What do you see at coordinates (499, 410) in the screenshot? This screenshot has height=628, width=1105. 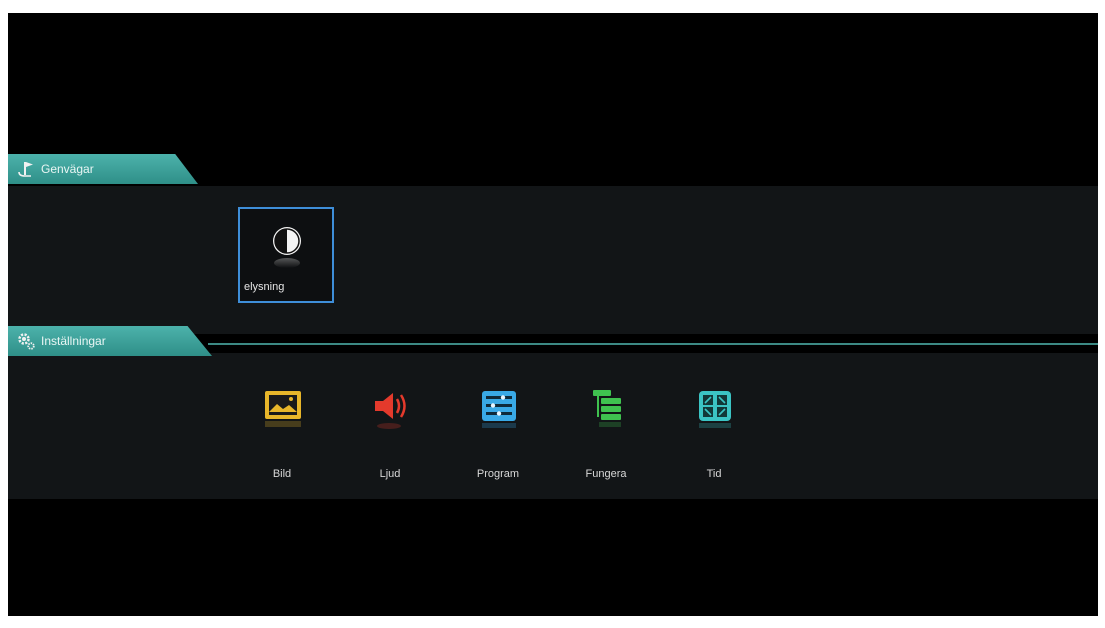 I see `channel-list-icon` at bounding box center [499, 410].